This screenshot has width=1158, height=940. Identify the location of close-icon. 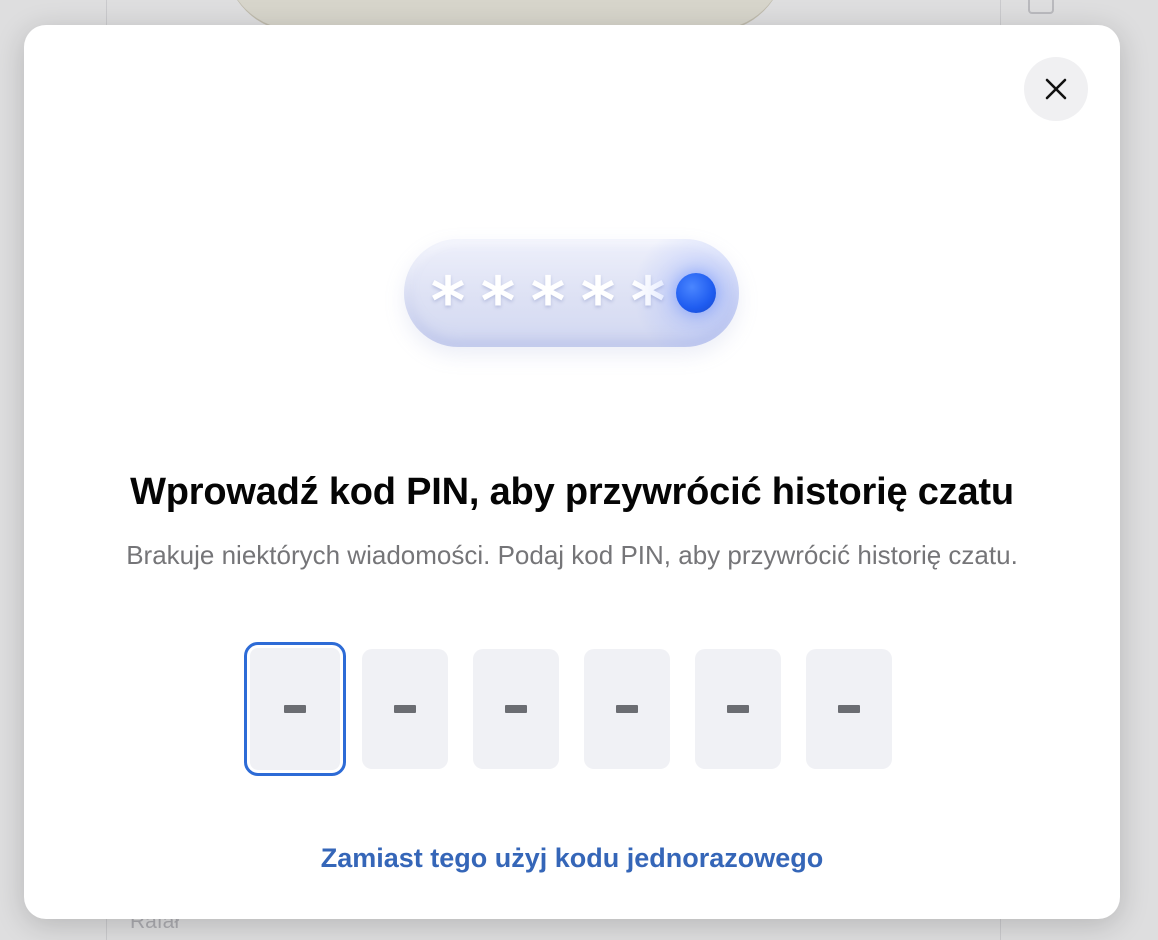
(1056, 89).